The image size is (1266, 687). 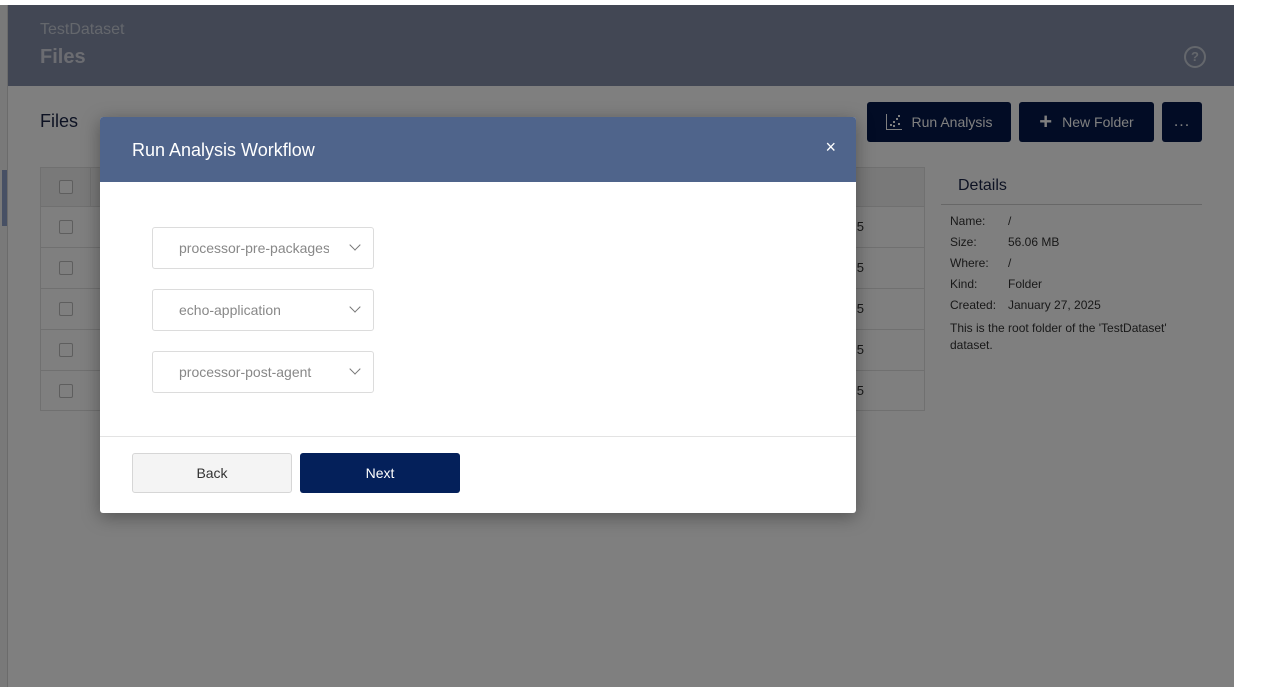 What do you see at coordinates (478, 474) in the screenshot?
I see `dialog-footer: Back Next` at bounding box center [478, 474].